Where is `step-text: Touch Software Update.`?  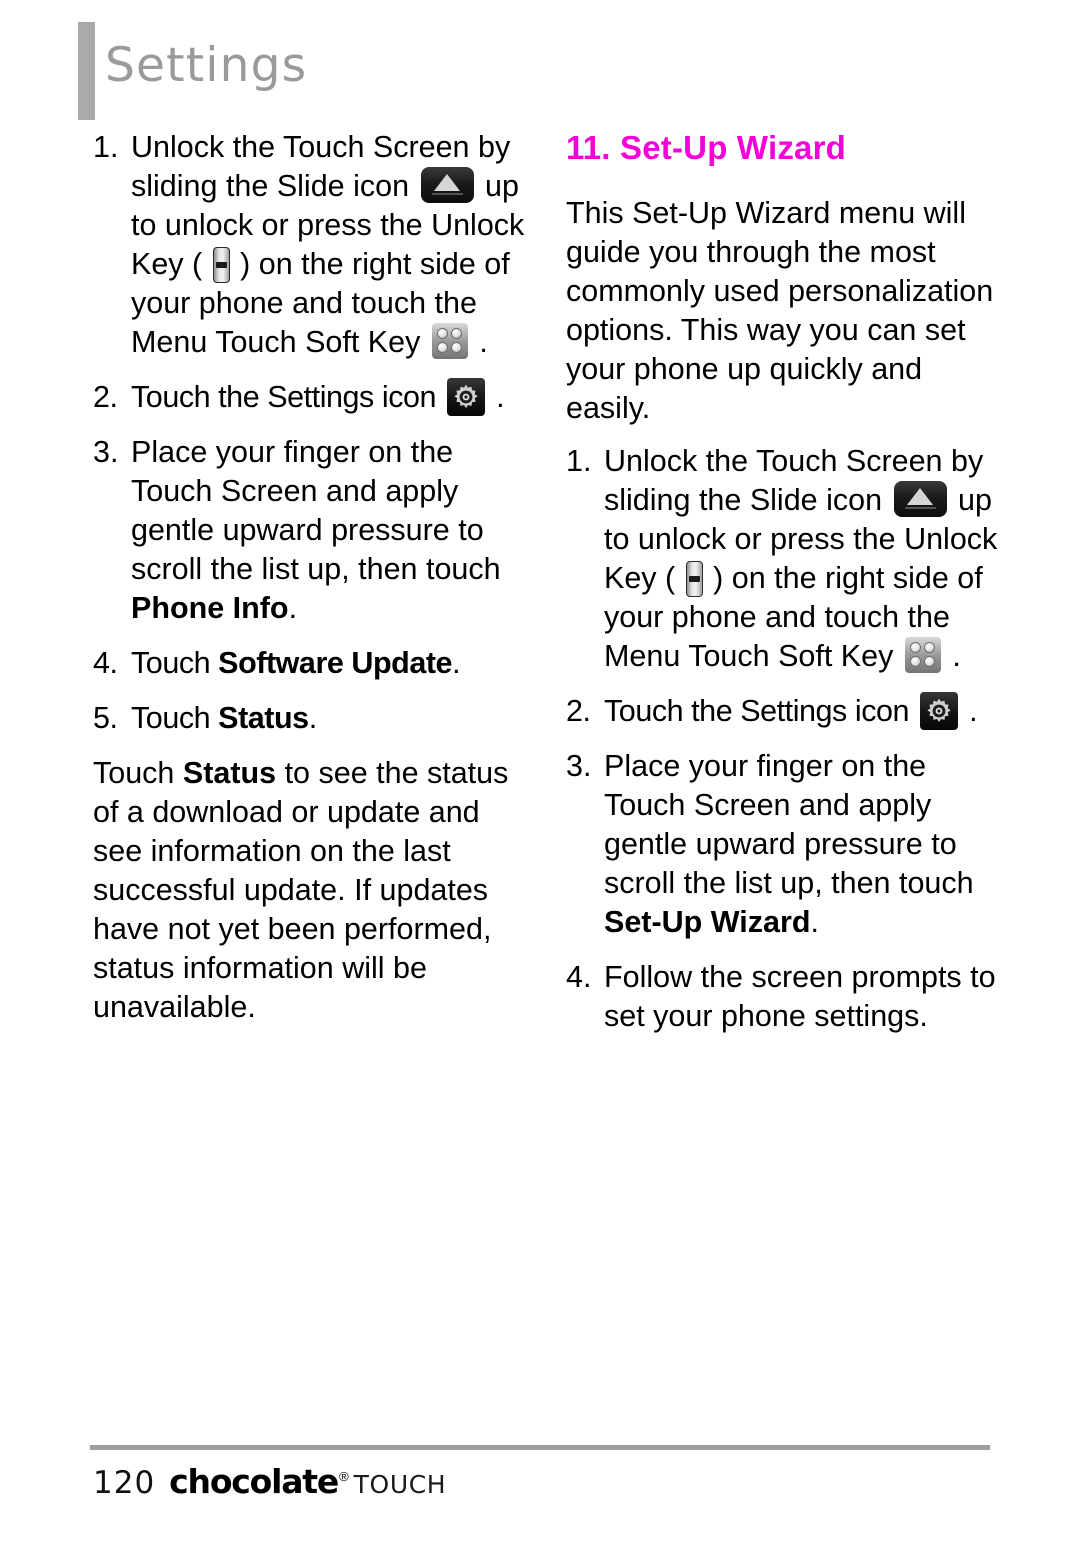 step-text: Touch Software Update. is located at coordinates (296, 663).